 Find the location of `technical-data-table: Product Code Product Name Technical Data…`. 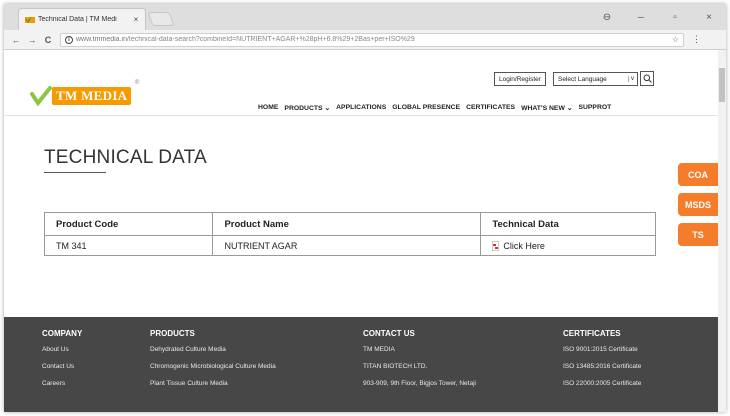

technical-data-table: Product Code Product Name Technical Data… is located at coordinates (349, 234).